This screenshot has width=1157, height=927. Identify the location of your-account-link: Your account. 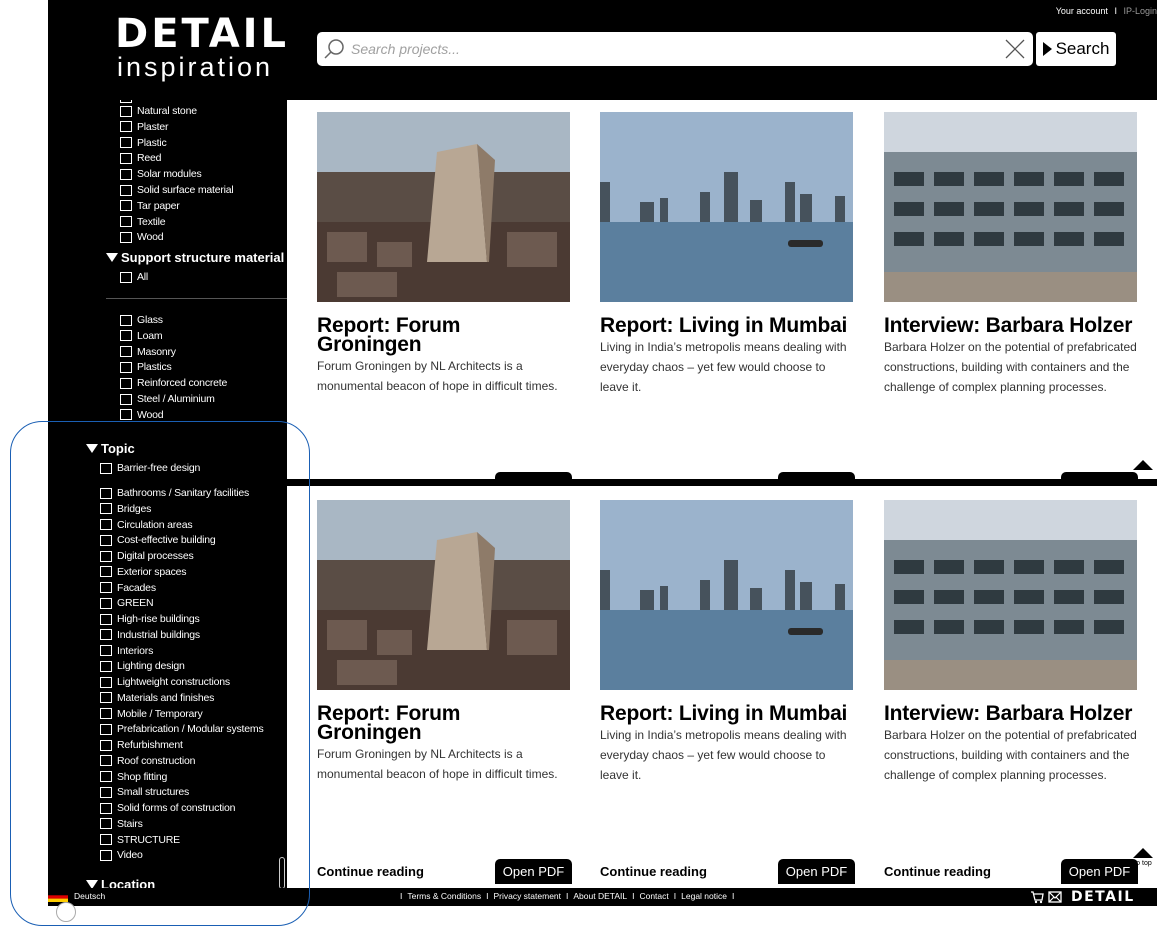
(1082, 11).